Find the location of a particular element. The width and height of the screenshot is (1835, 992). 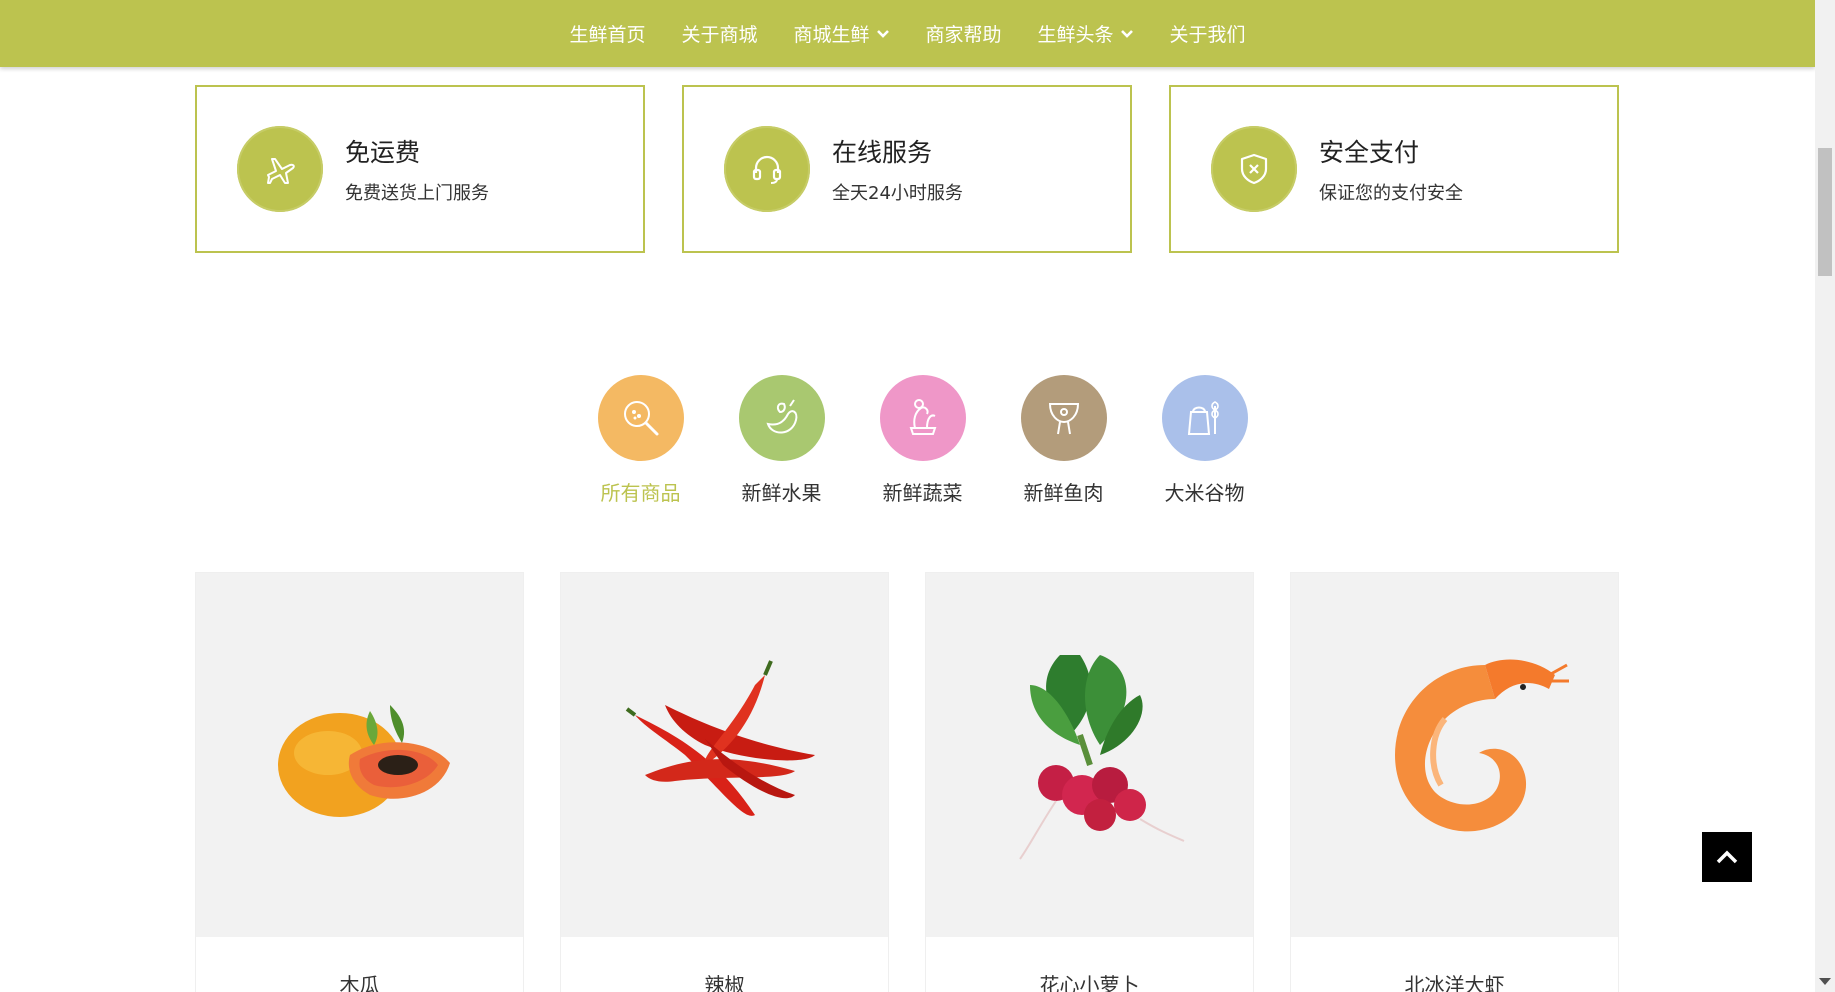

nav-item-label: 商家帮助 is located at coordinates (963, 35).